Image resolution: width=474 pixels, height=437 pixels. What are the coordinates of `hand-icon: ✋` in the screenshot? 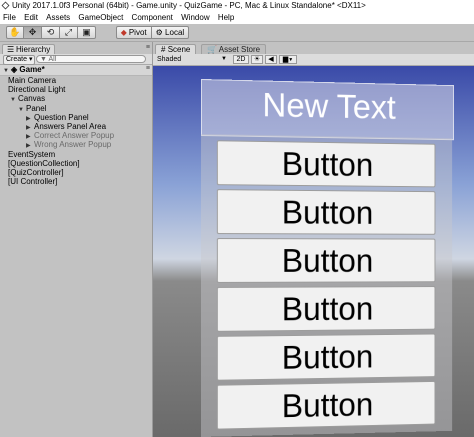 It's located at (14, 32).